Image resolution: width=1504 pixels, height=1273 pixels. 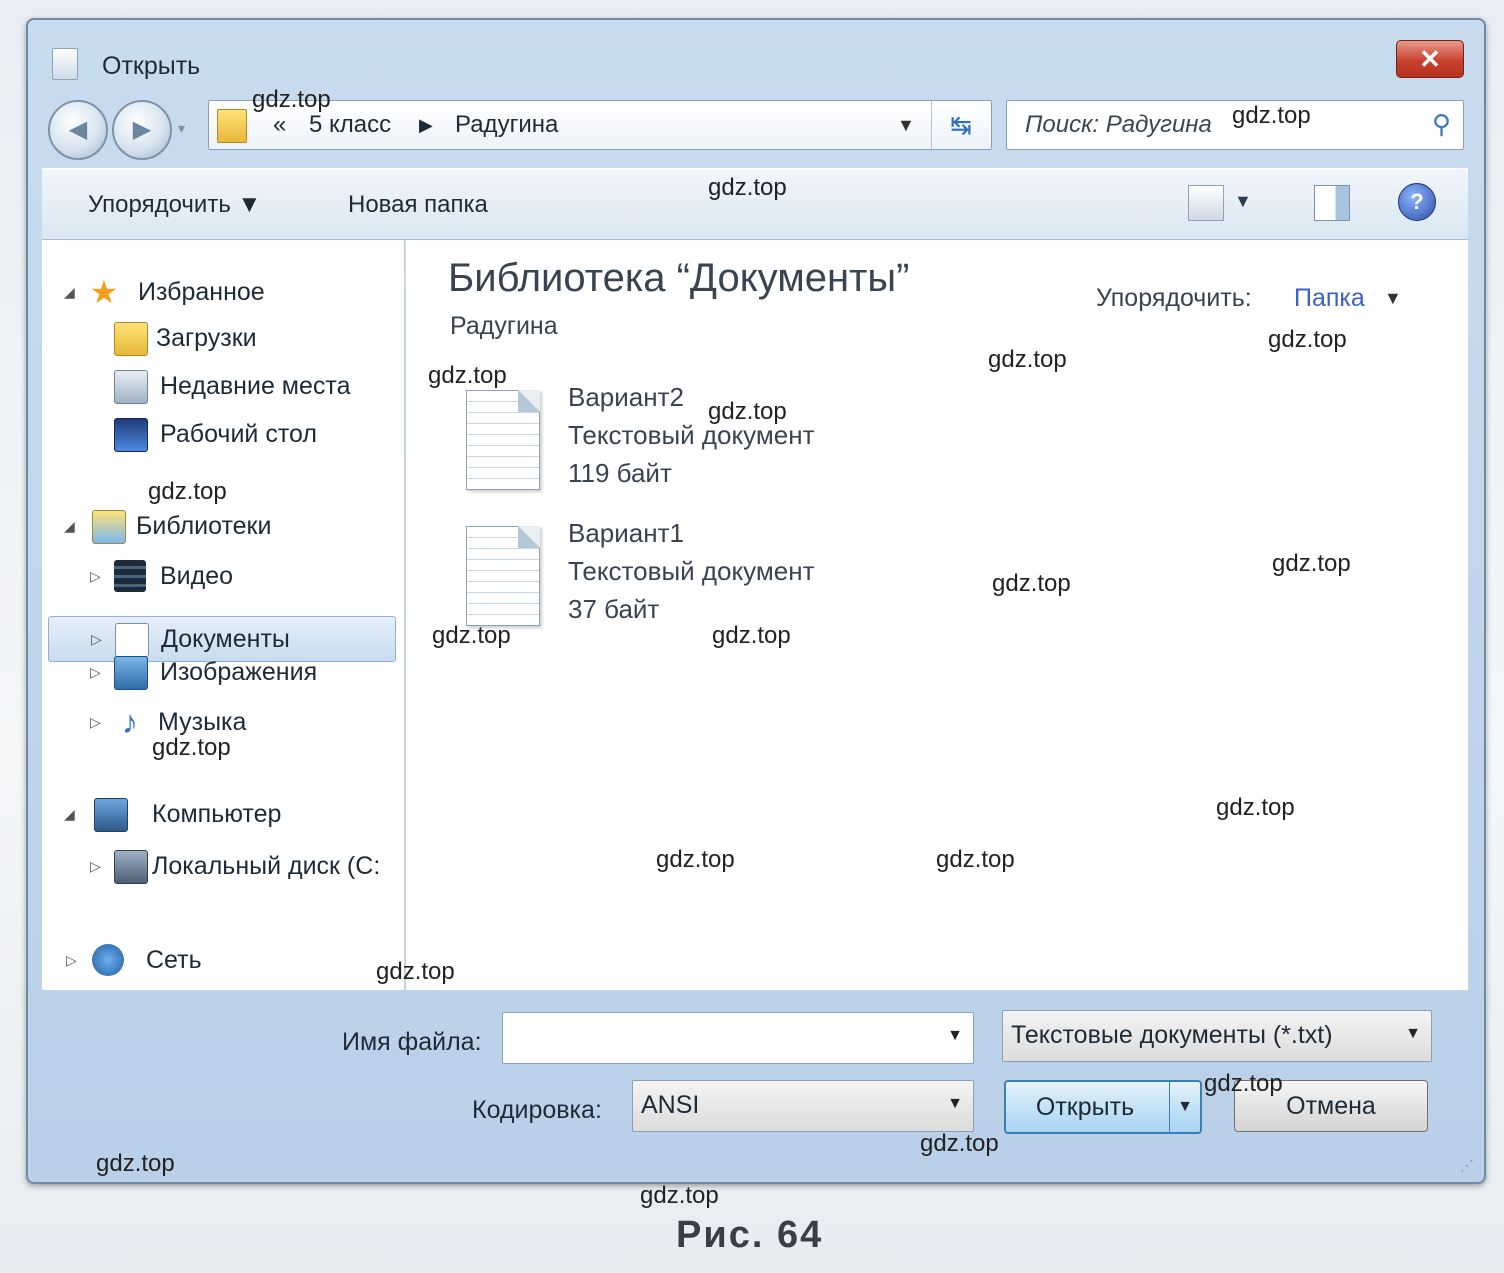 What do you see at coordinates (504, 326) in the screenshot?
I see `library-subtitle: Радугина` at bounding box center [504, 326].